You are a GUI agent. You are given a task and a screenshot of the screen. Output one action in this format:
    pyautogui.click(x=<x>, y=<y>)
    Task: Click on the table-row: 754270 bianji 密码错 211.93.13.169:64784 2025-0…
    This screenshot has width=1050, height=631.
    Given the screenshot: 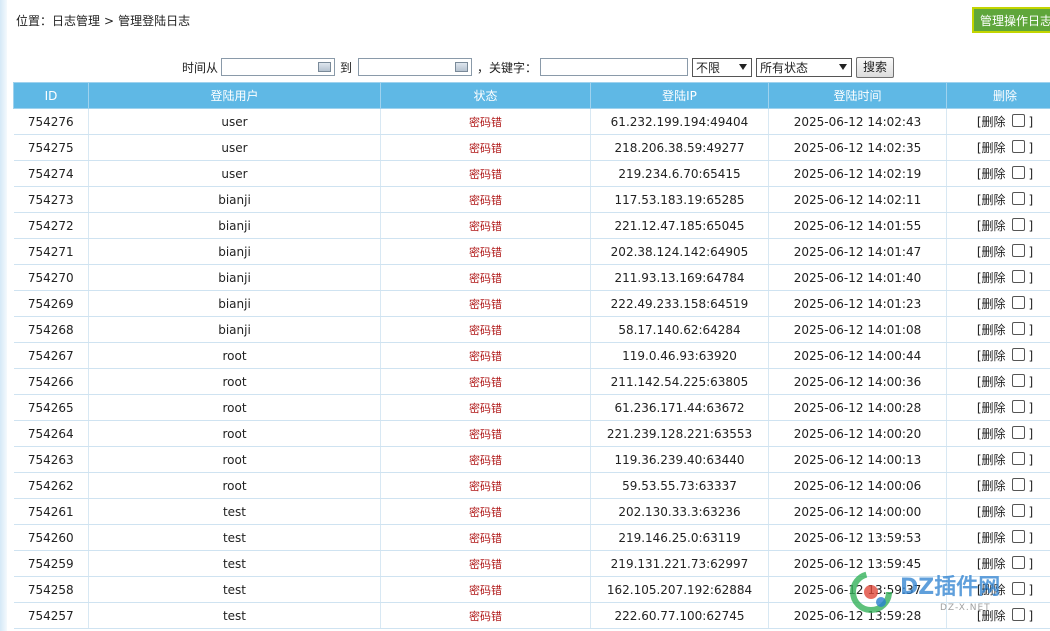 What is the action you would take?
    pyautogui.click(x=531, y=277)
    